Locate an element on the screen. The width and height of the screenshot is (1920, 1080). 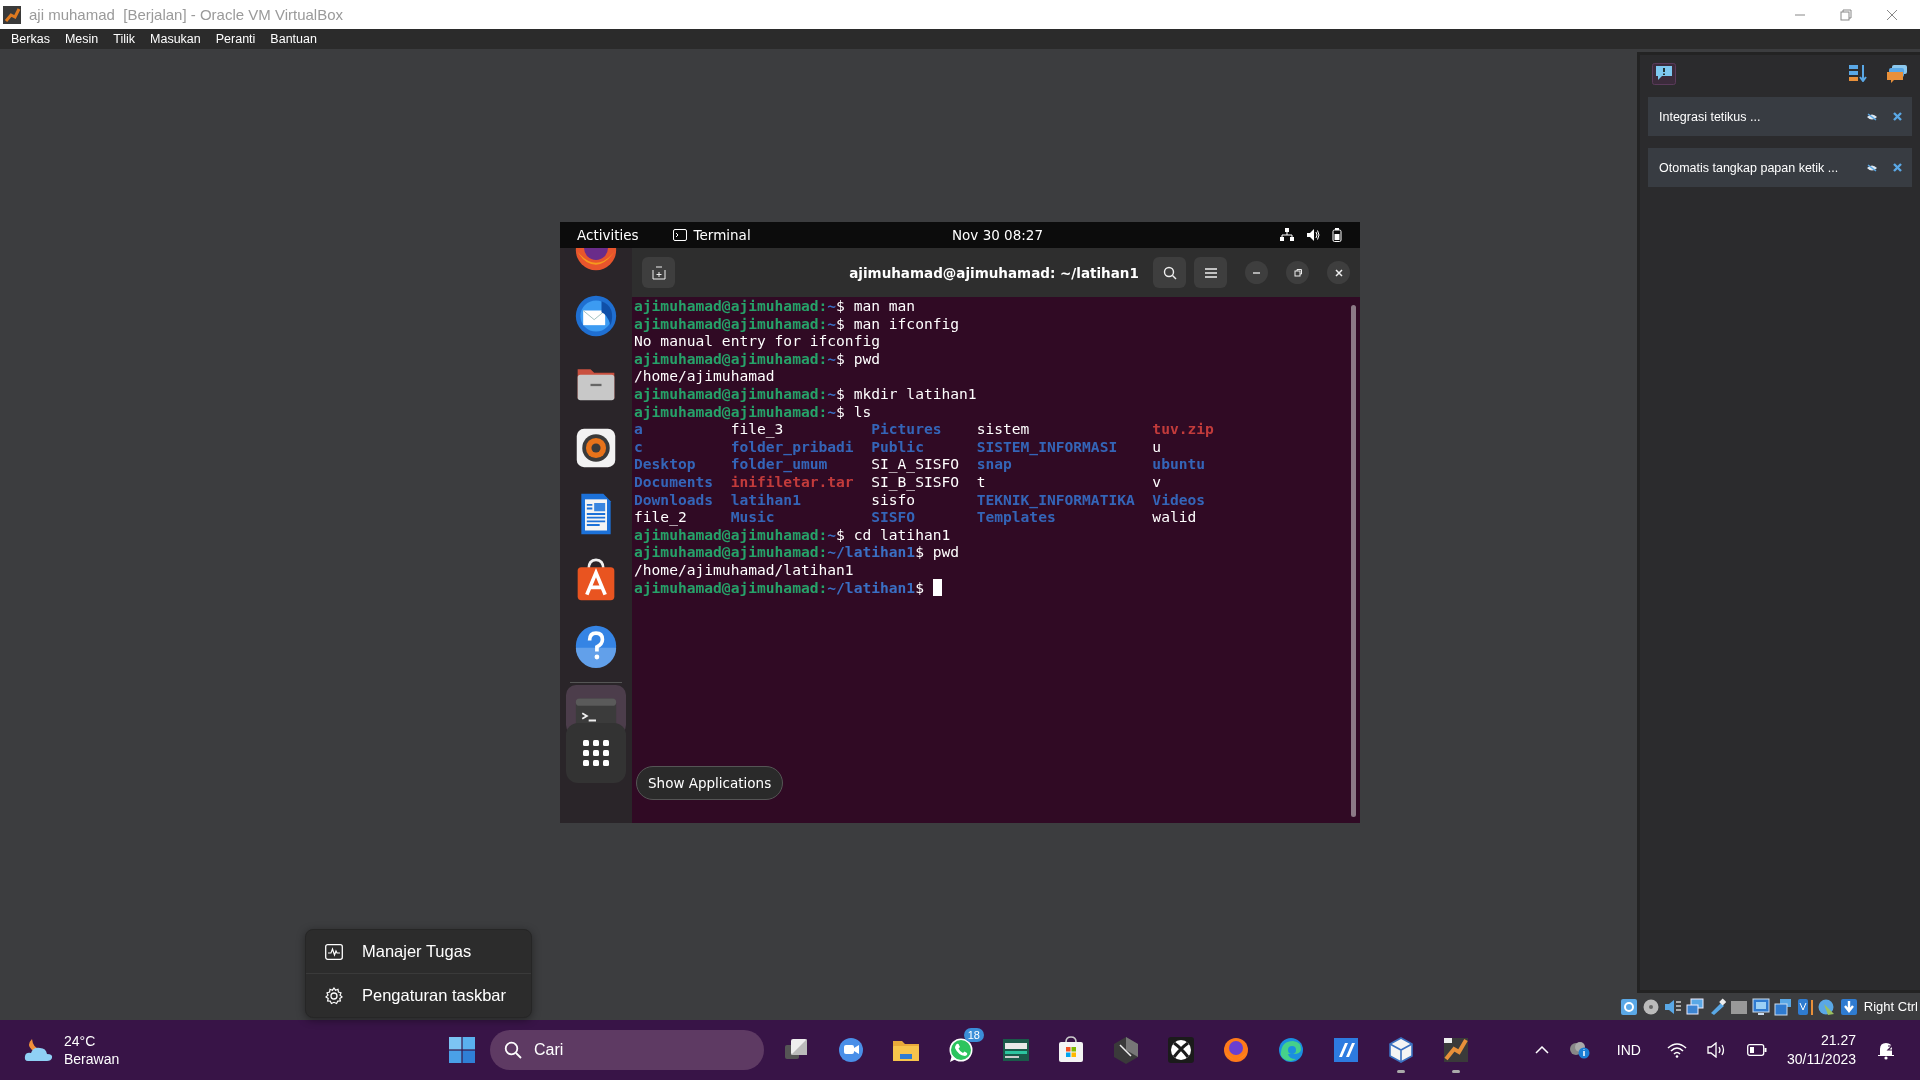
app-menu: Terminal is located at coordinates (722, 235).